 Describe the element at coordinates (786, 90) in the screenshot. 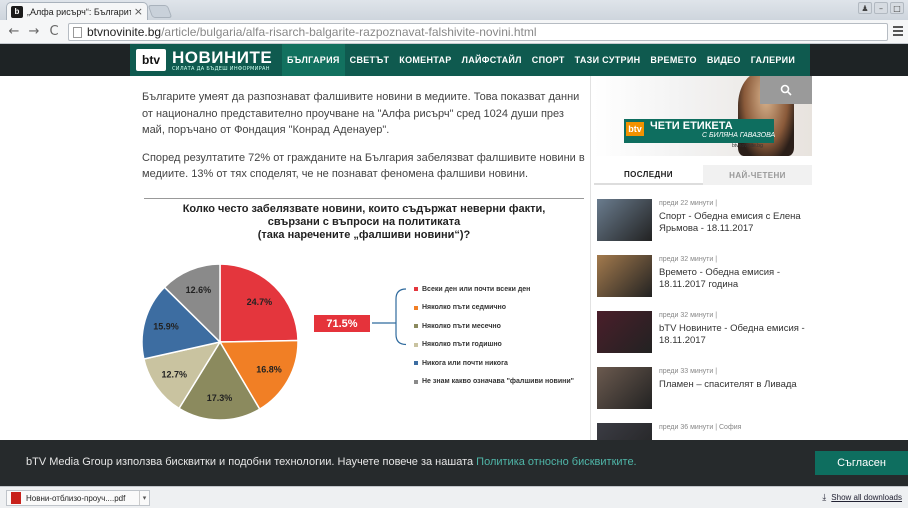

I see `search-button` at that location.